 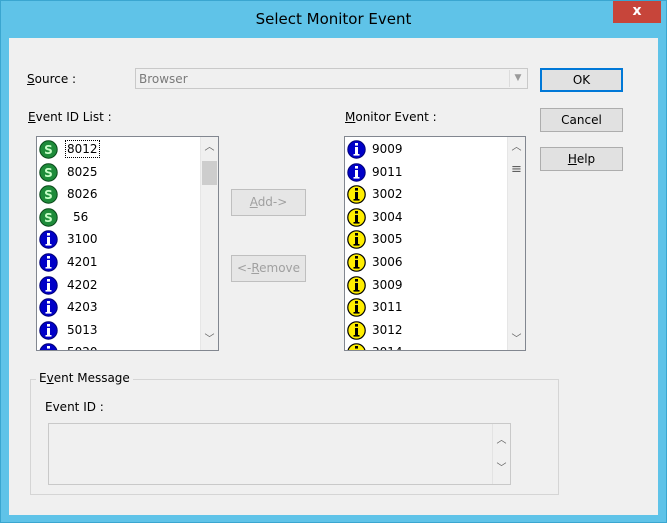 I want to click on event-message-textbox: ︿ ﹀, so click(x=279, y=454).